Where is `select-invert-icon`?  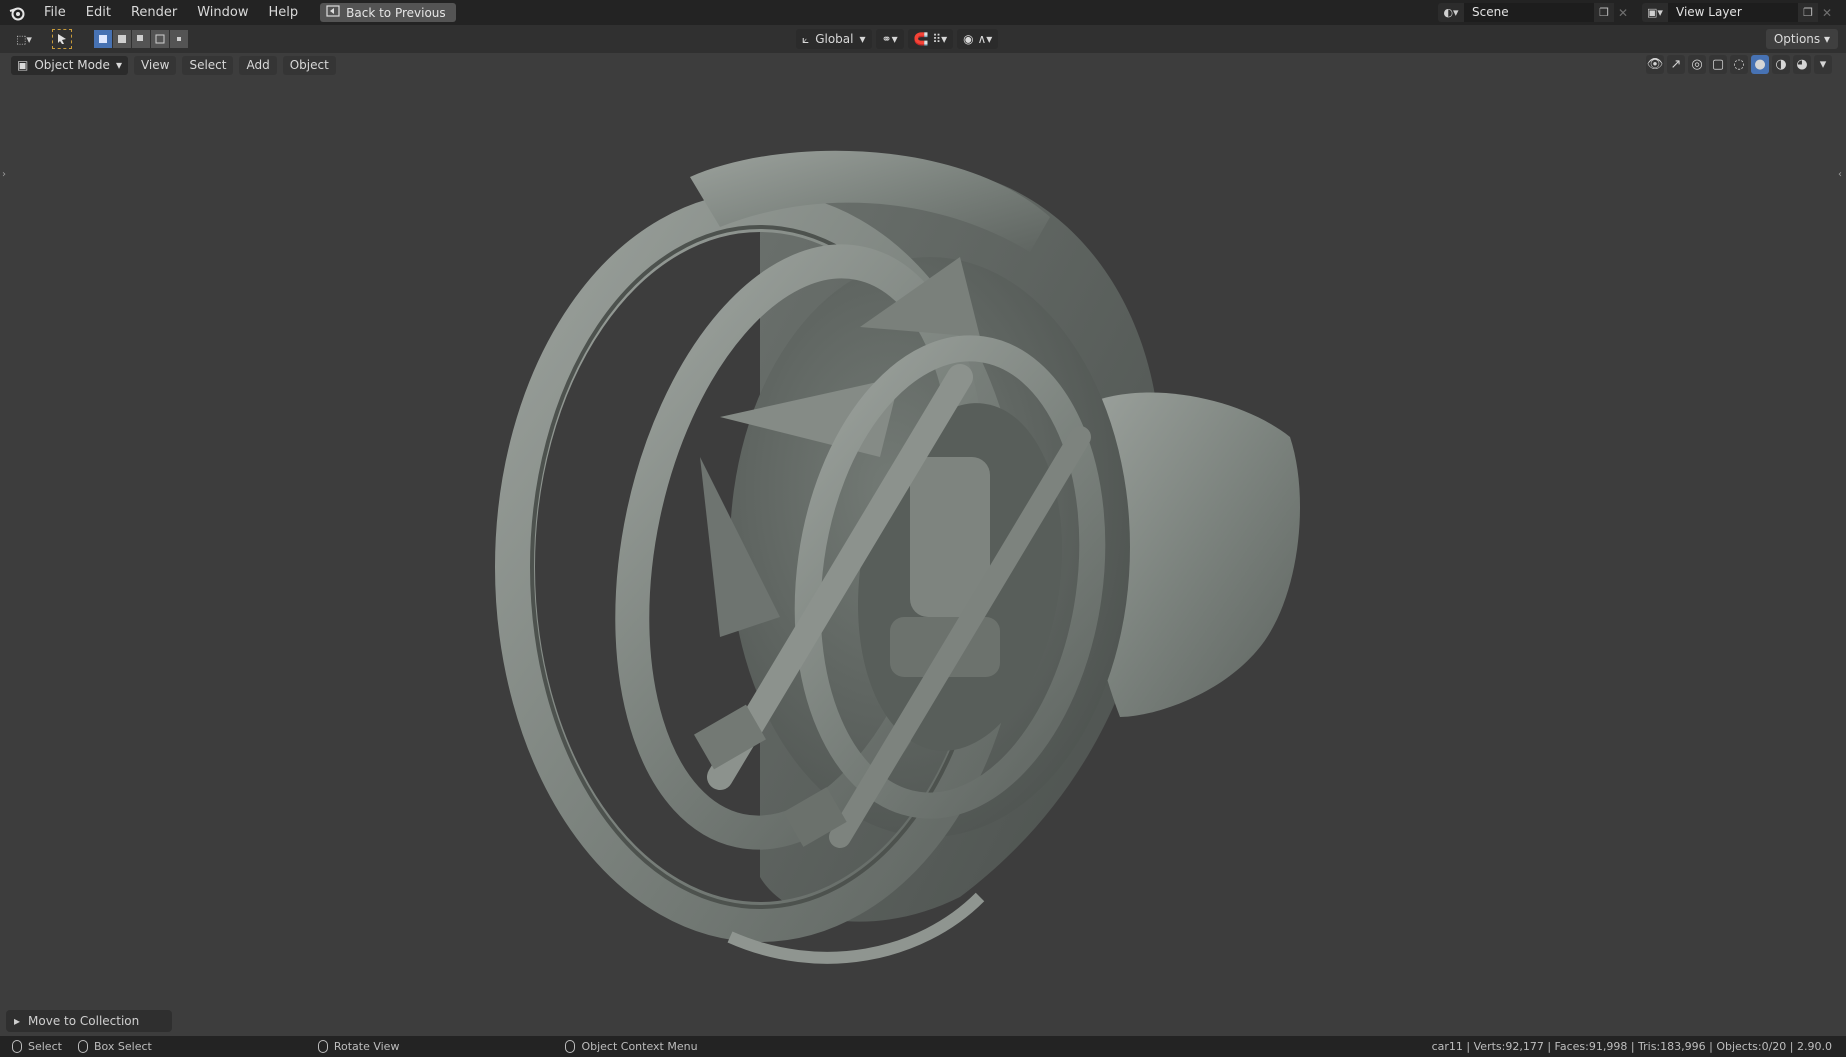 select-invert-icon is located at coordinates (160, 39).